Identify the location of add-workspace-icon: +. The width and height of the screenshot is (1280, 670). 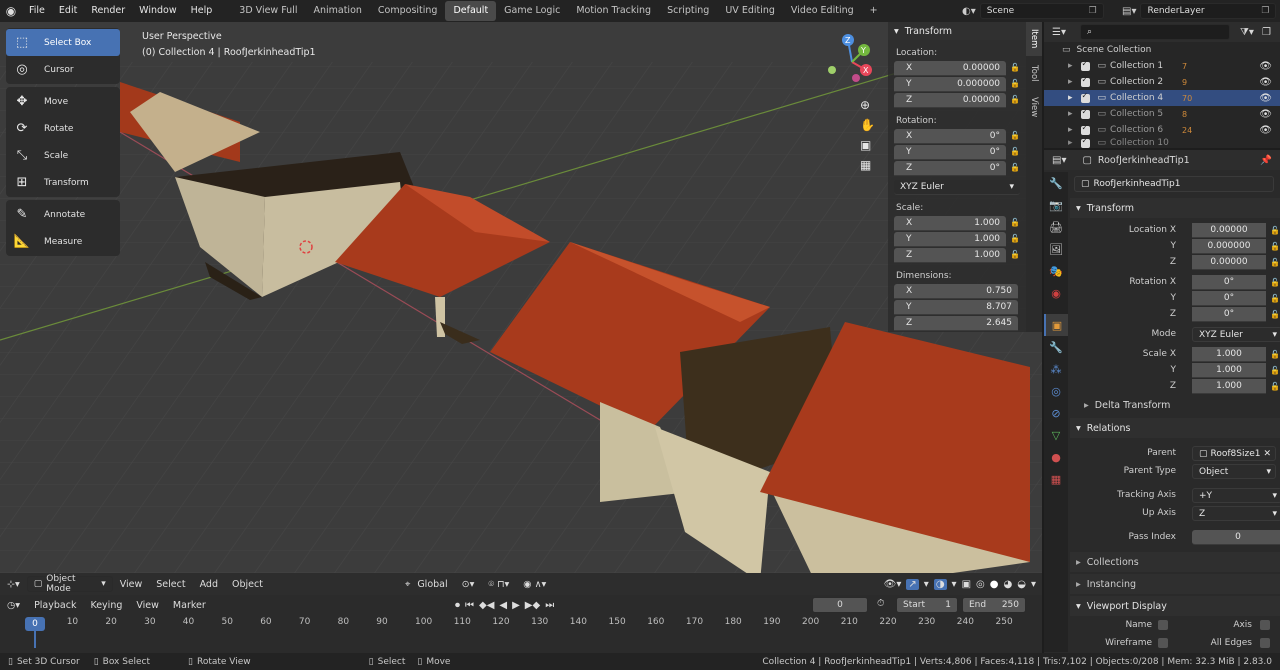
(874, 11).